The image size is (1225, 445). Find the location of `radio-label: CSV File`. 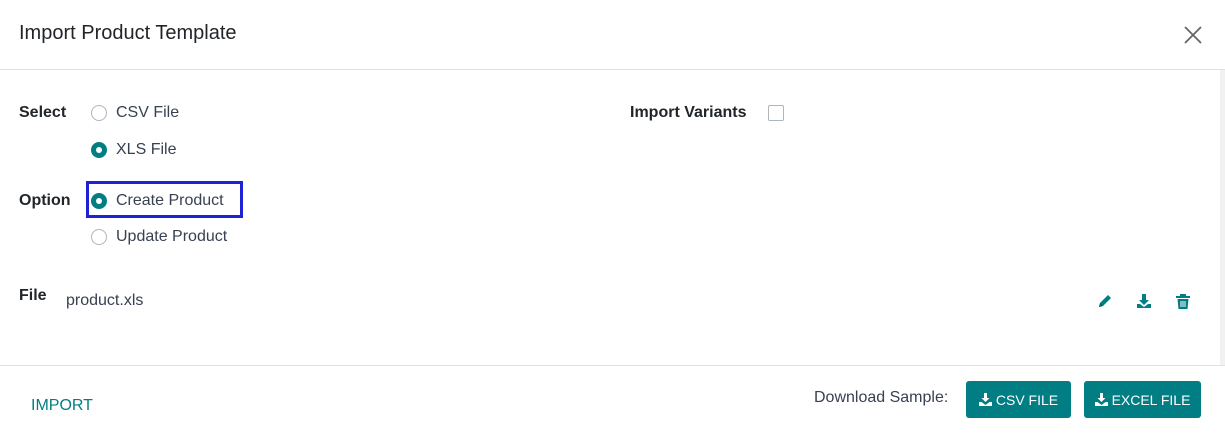

radio-label: CSV File is located at coordinates (148, 112).